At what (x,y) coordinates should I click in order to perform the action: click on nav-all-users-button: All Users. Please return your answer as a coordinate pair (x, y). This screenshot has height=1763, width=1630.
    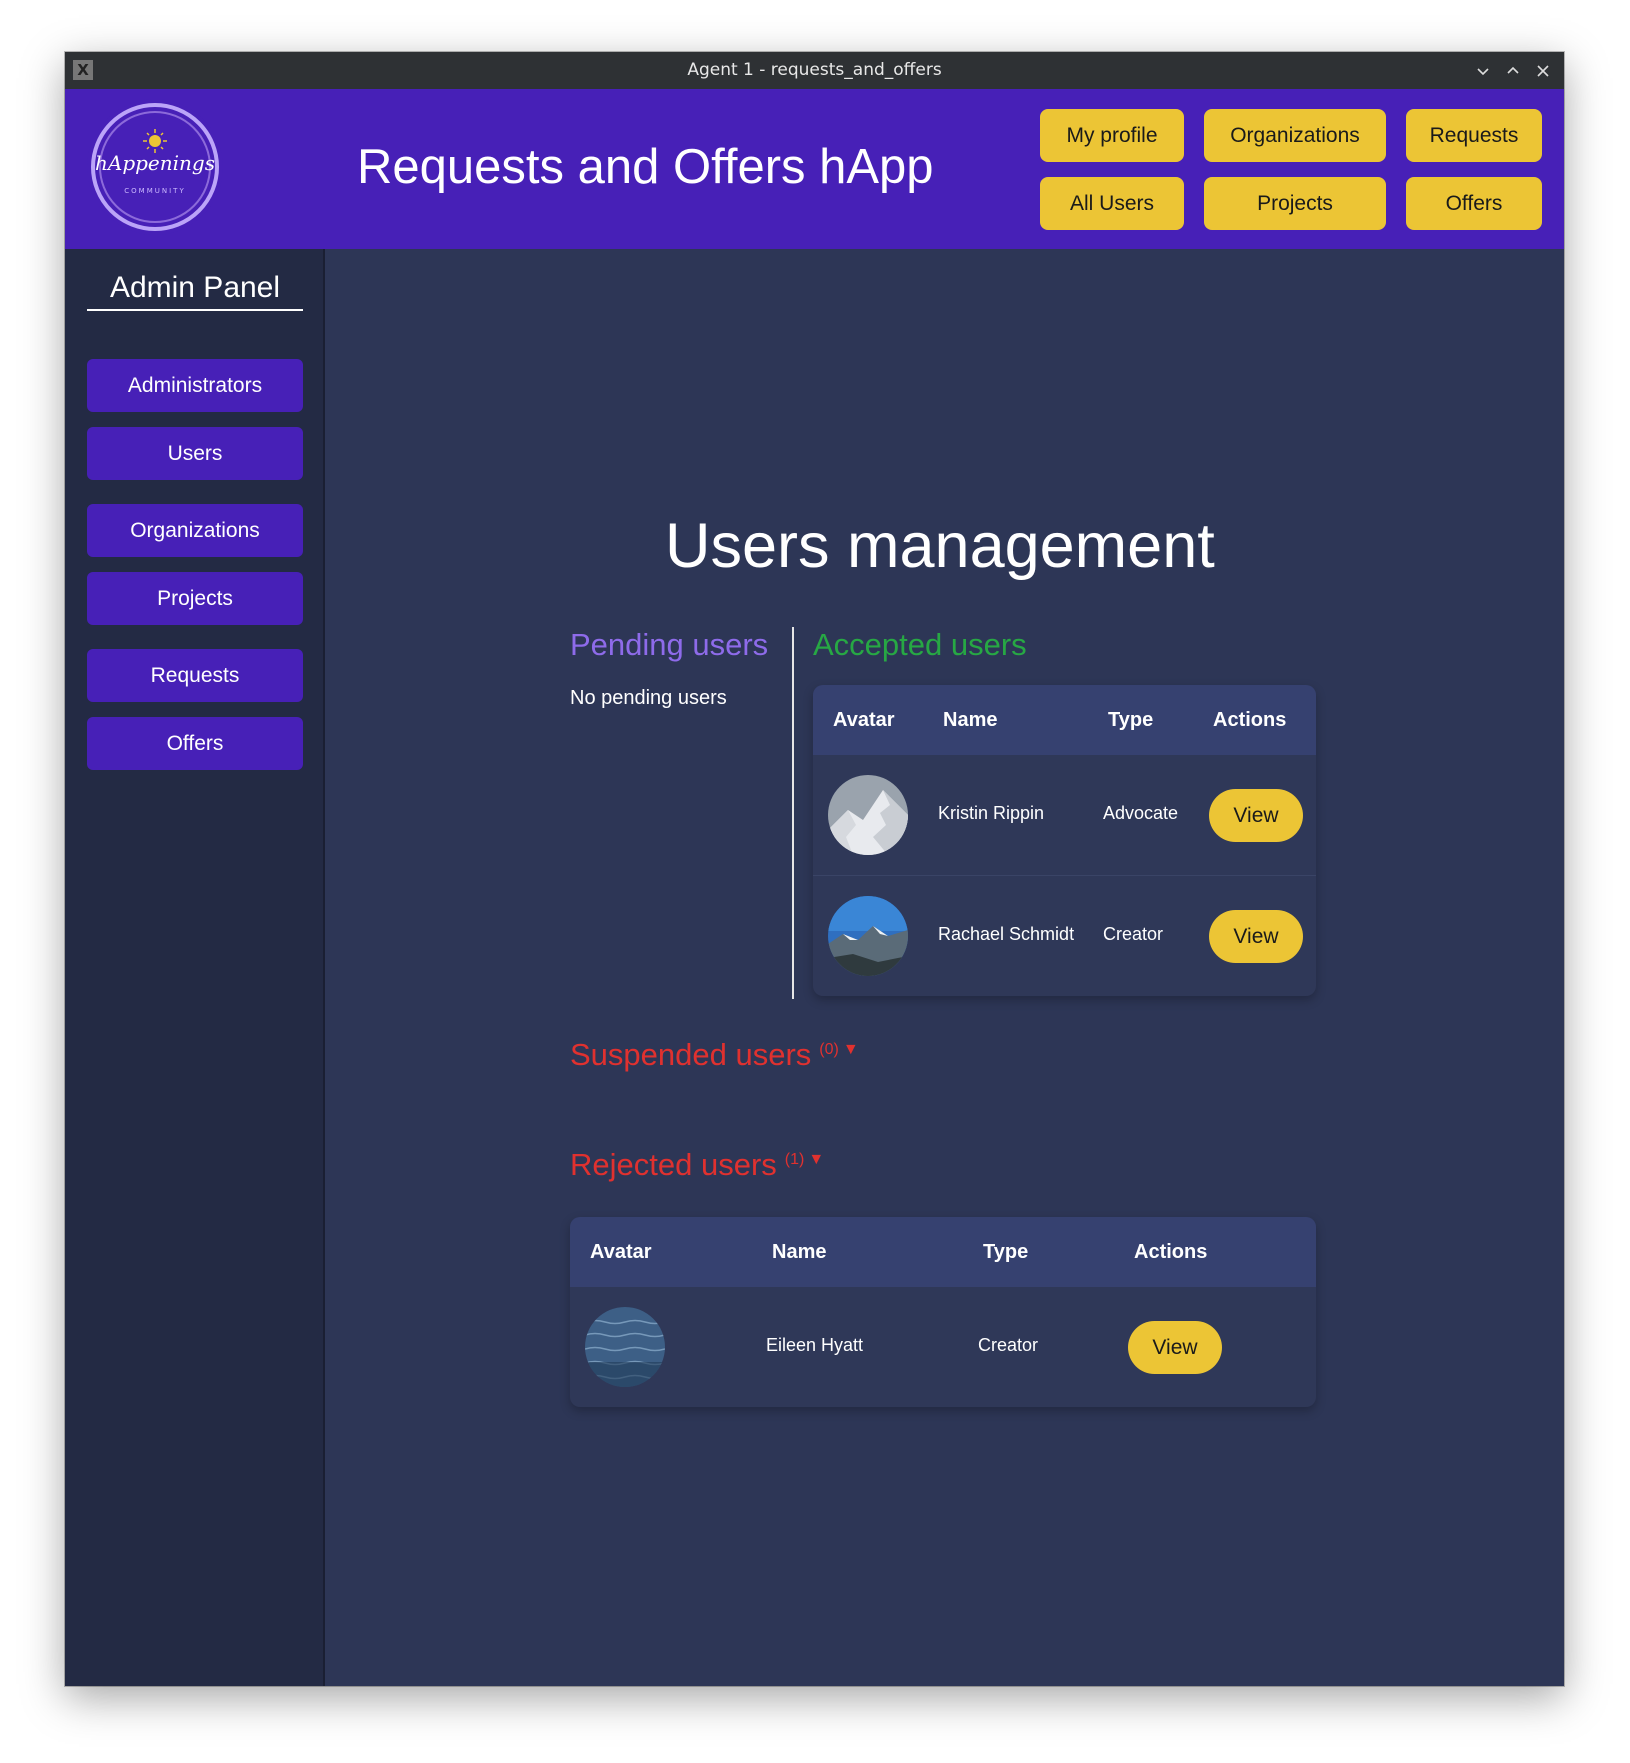
    Looking at the image, I should click on (1112, 203).